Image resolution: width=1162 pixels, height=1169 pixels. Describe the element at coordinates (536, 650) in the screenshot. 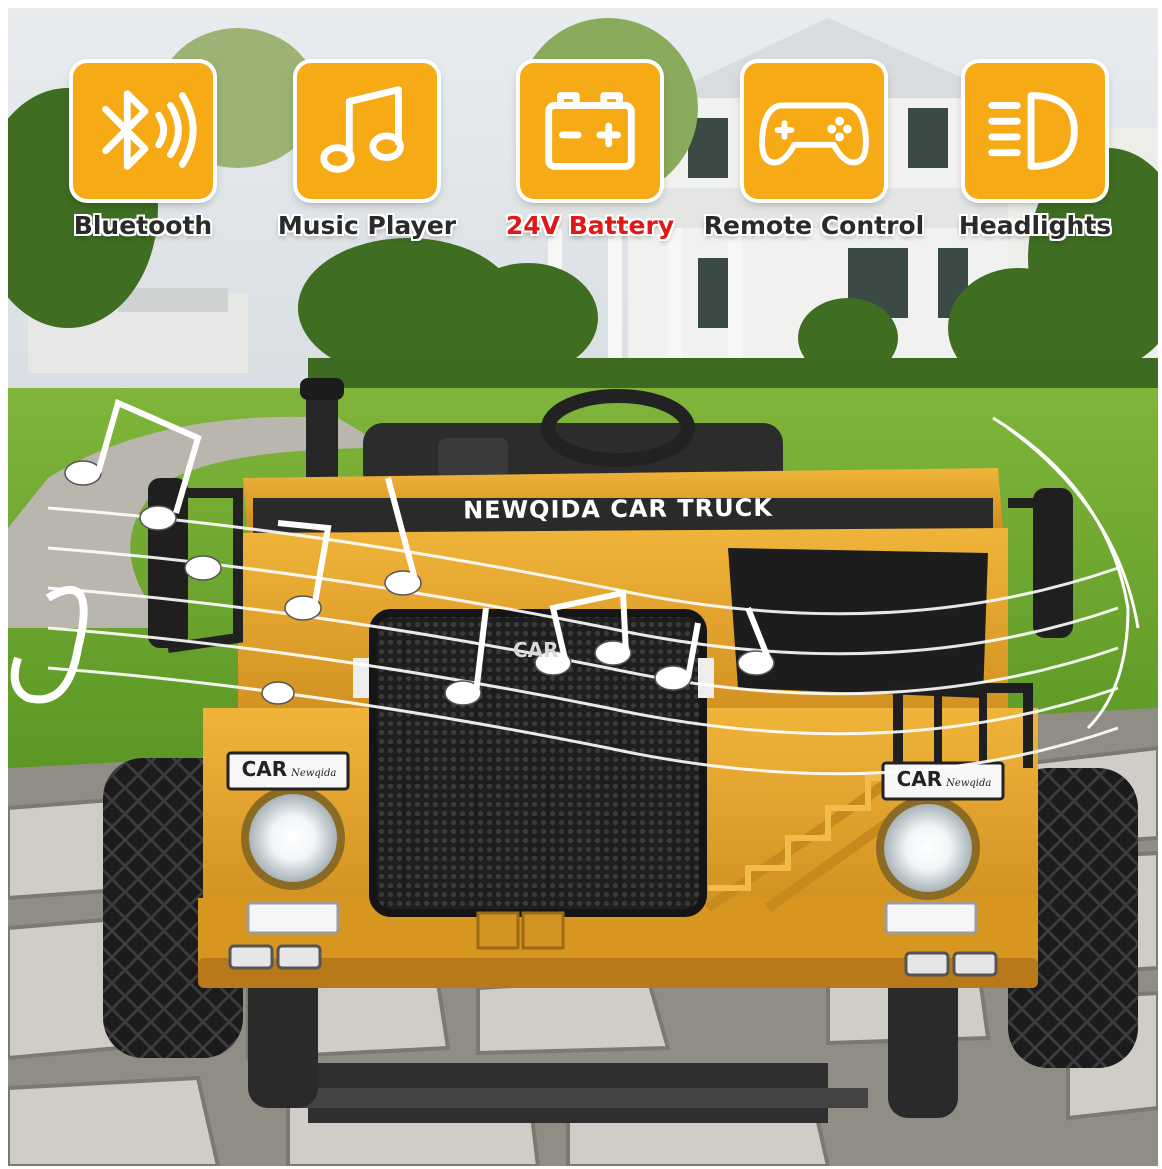

I see `grille-badge: CAR` at that location.